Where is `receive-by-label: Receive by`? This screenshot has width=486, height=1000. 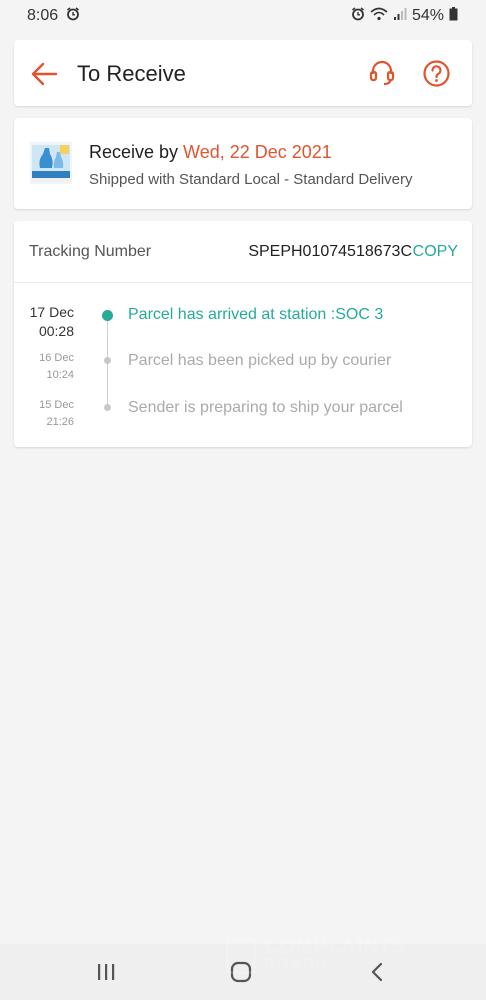
receive-by-label: Receive by is located at coordinates (136, 152).